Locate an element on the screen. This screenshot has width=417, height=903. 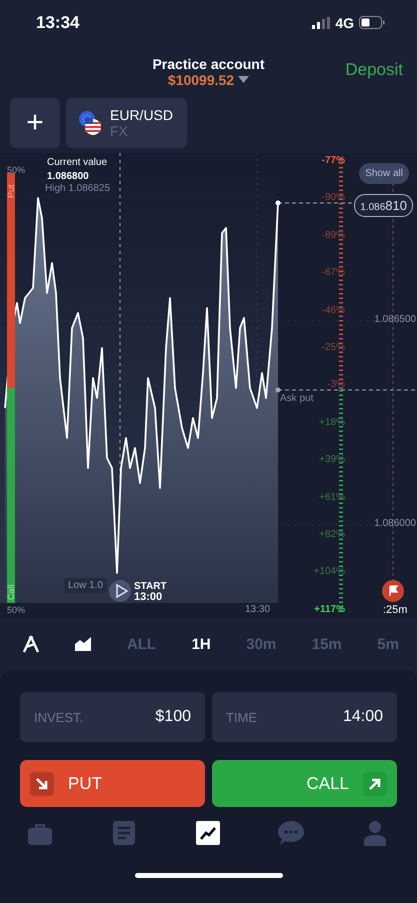
finish-flag-icon is located at coordinates (393, 591).